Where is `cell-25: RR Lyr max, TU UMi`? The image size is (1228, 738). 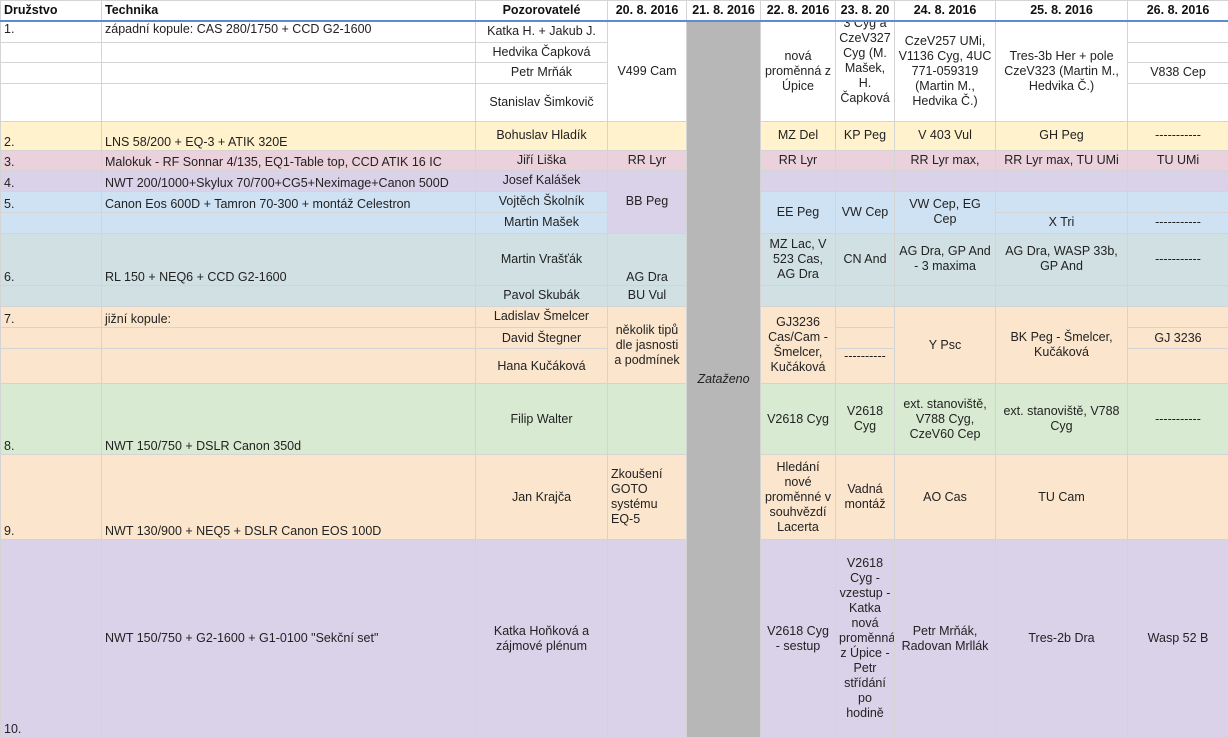
cell-25: RR Lyr max, TU UMi is located at coordinates (1061, 160).